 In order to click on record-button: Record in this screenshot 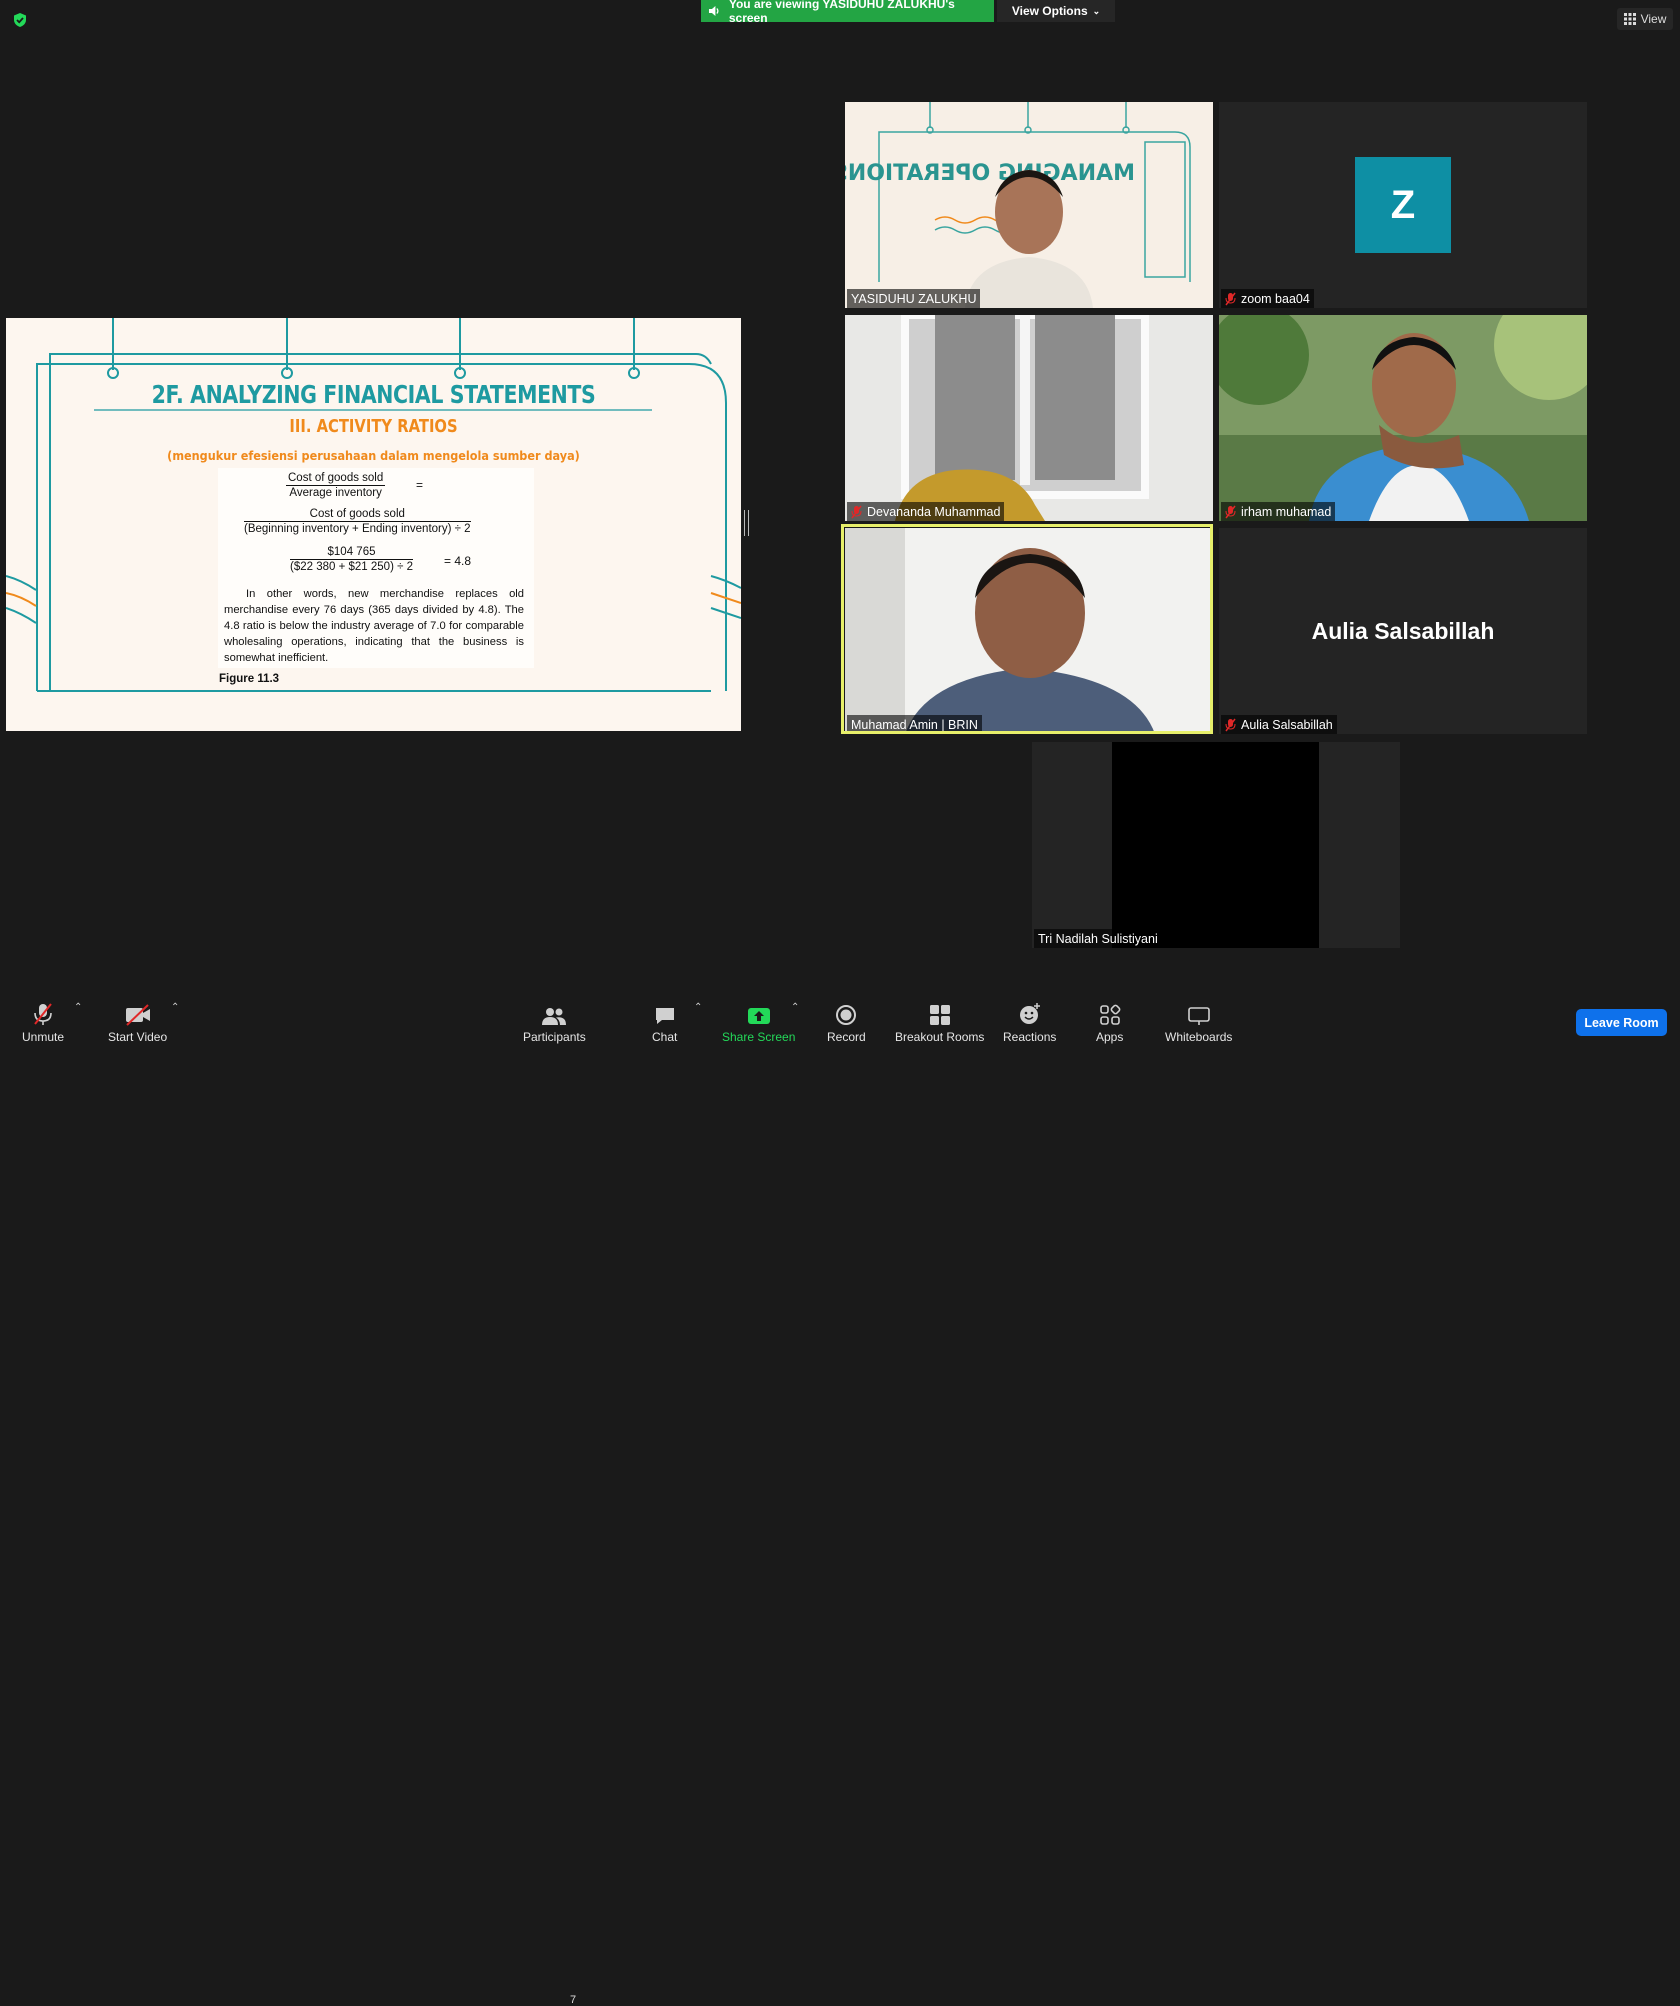, I will do `click(846, 1022)`.